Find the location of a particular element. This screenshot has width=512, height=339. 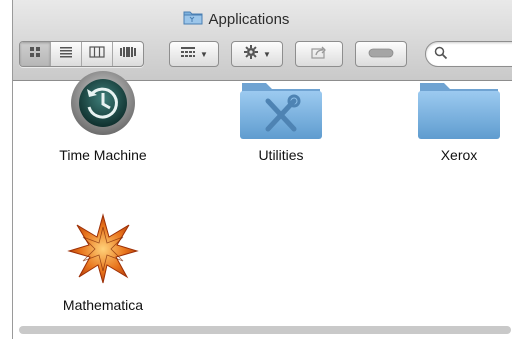

item-label: Time Machine is located at coordinates (103, 155).